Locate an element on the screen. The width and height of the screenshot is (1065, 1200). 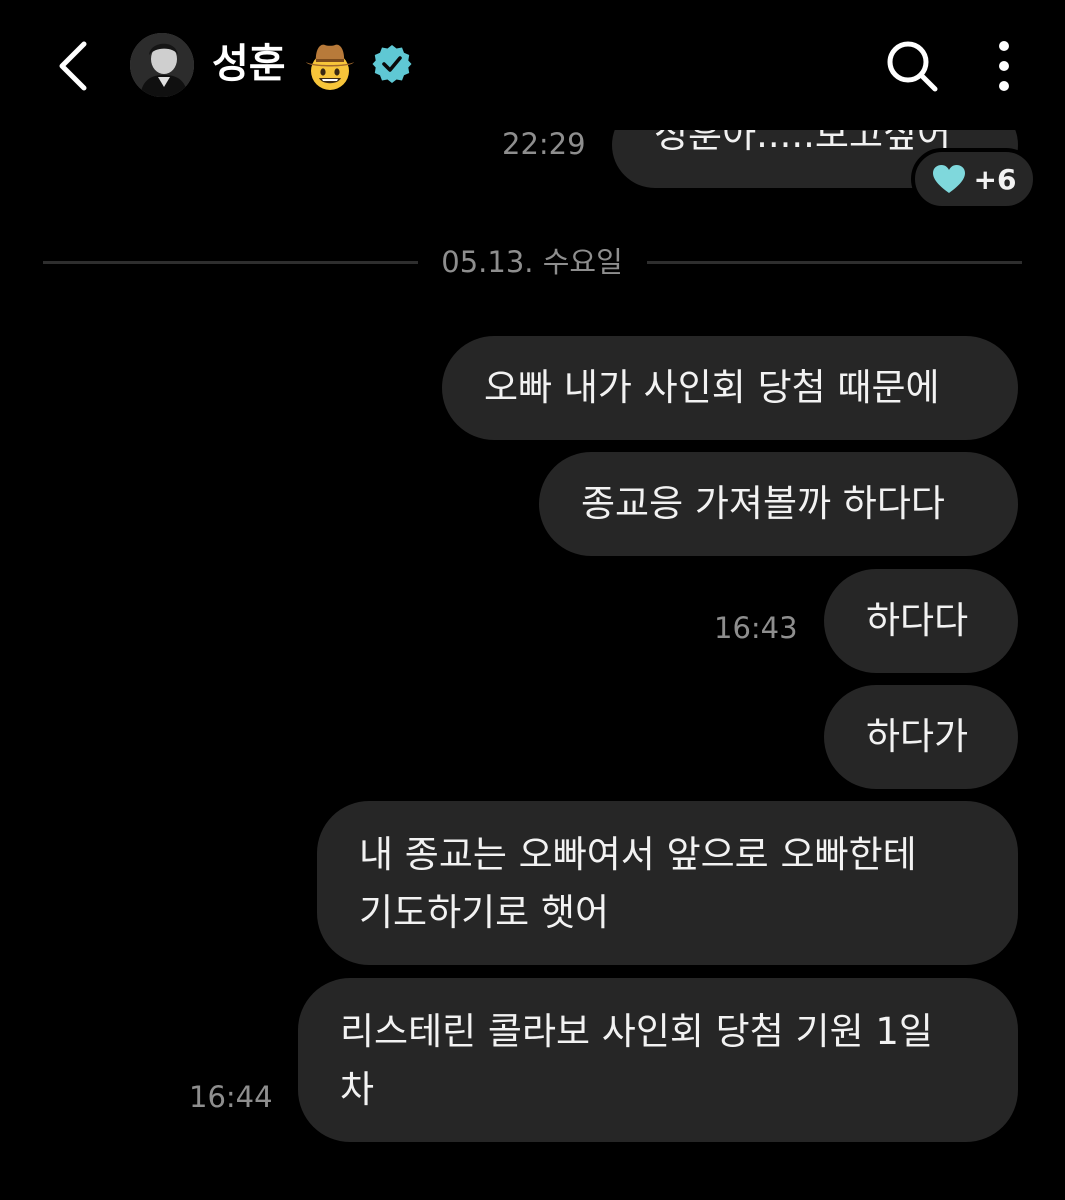
date-divider: 05.13. 수요일 is located at coordinates (532, 262).